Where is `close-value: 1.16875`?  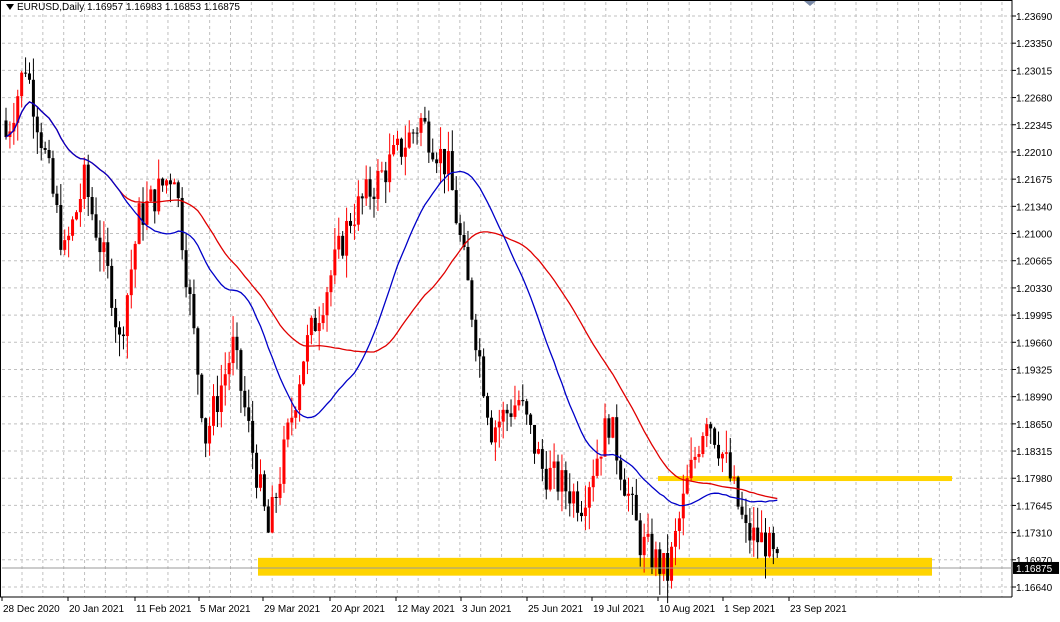 close-value: 1.16875 is located at coordinates (221, 7).